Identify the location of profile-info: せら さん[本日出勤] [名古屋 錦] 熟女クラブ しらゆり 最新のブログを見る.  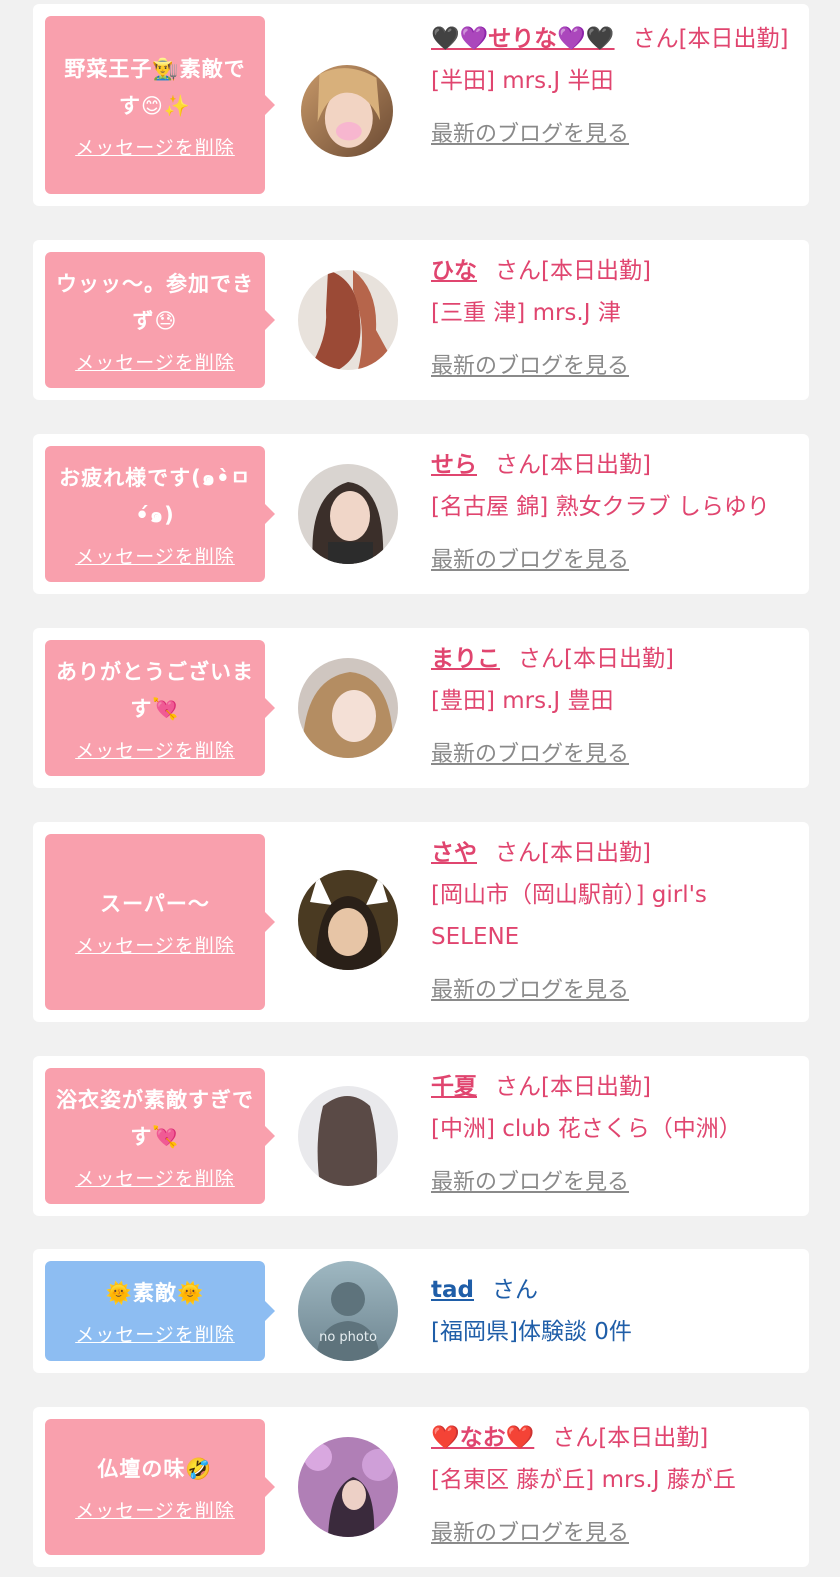
(614, 513).